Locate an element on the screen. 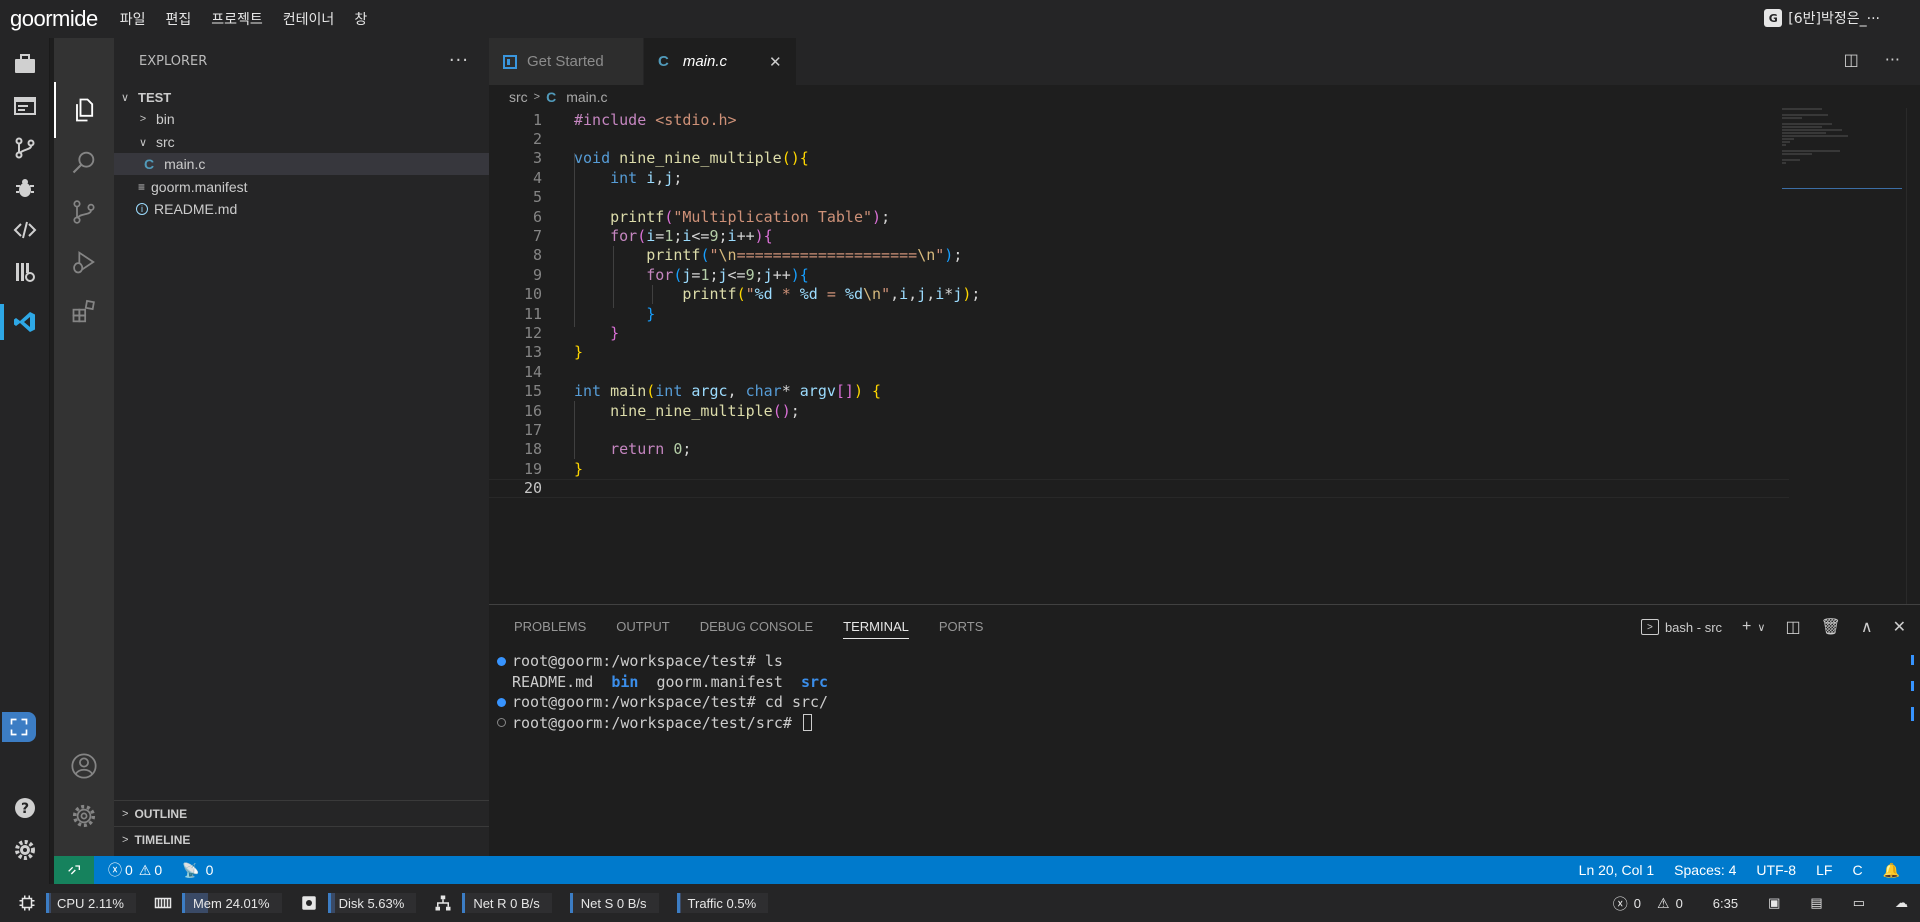  menu-window: 창 is located at coordinates (360, 19).